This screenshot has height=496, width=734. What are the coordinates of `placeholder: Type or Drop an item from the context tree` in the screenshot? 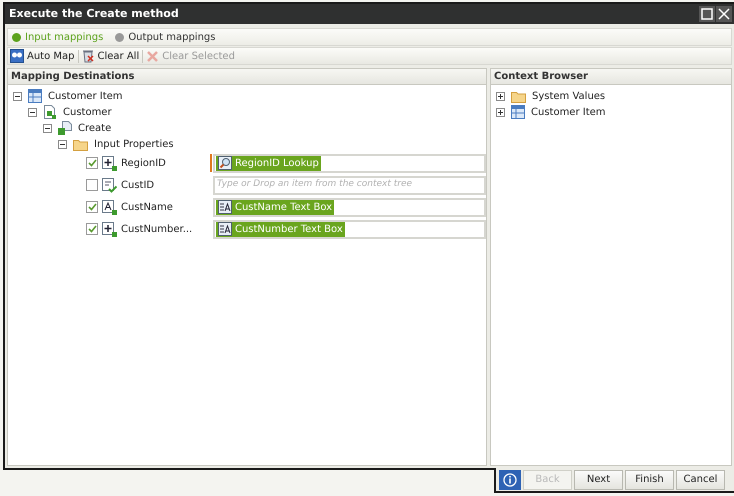 It's located at (314, 185).